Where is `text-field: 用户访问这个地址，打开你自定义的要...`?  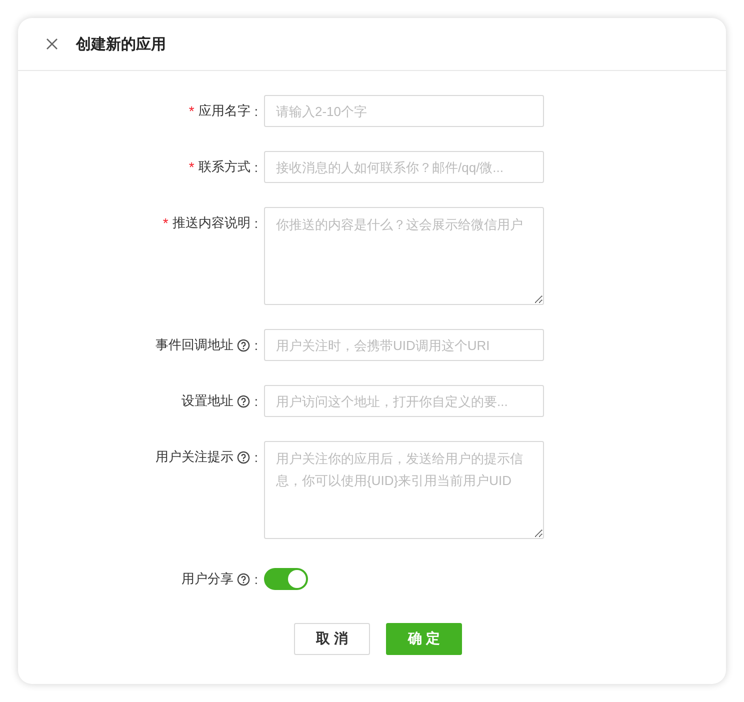 text-field: 用户访问这个地址，打开你自定义的要... is located at coordinates (404, 401).